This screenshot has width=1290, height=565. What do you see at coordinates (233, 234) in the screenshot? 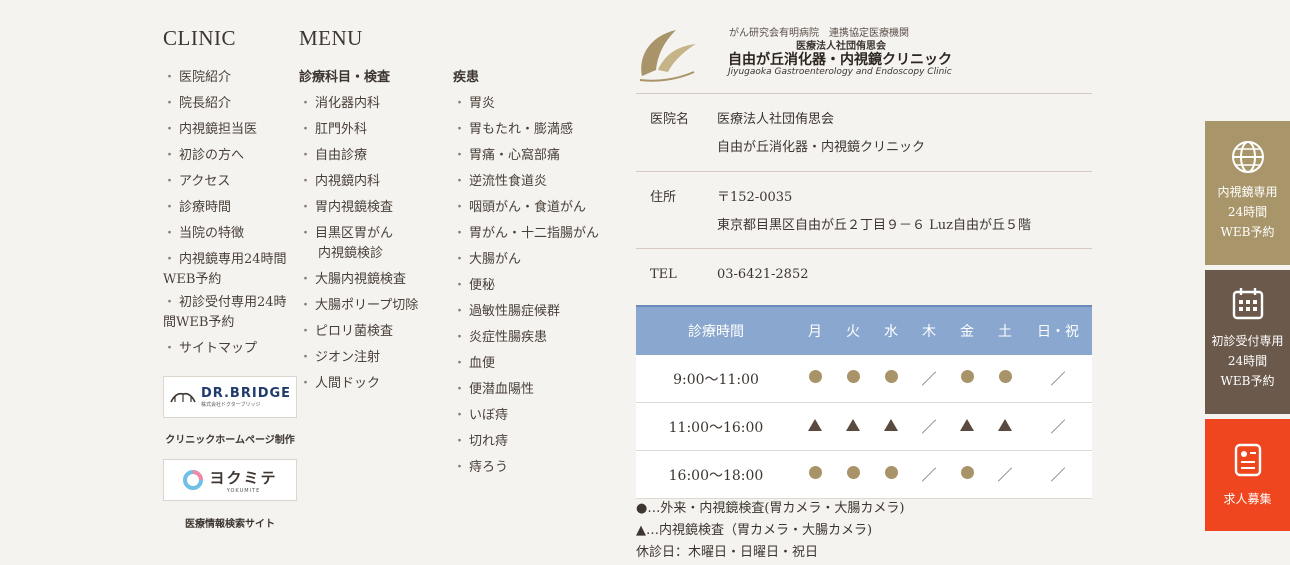
I see `nav-item-features: ・当院の特徴` at bounding box center [233, 234].